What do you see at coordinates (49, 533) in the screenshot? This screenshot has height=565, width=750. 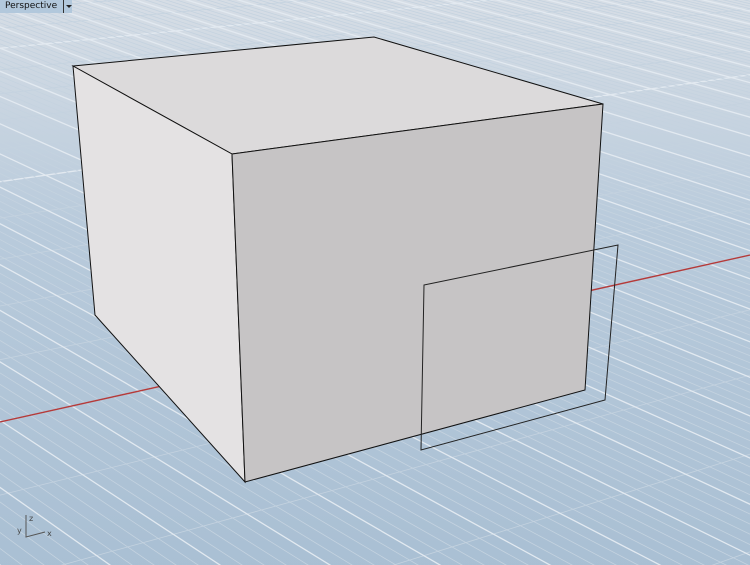 I see `axis-label: x` at bounding box center [49, 533].